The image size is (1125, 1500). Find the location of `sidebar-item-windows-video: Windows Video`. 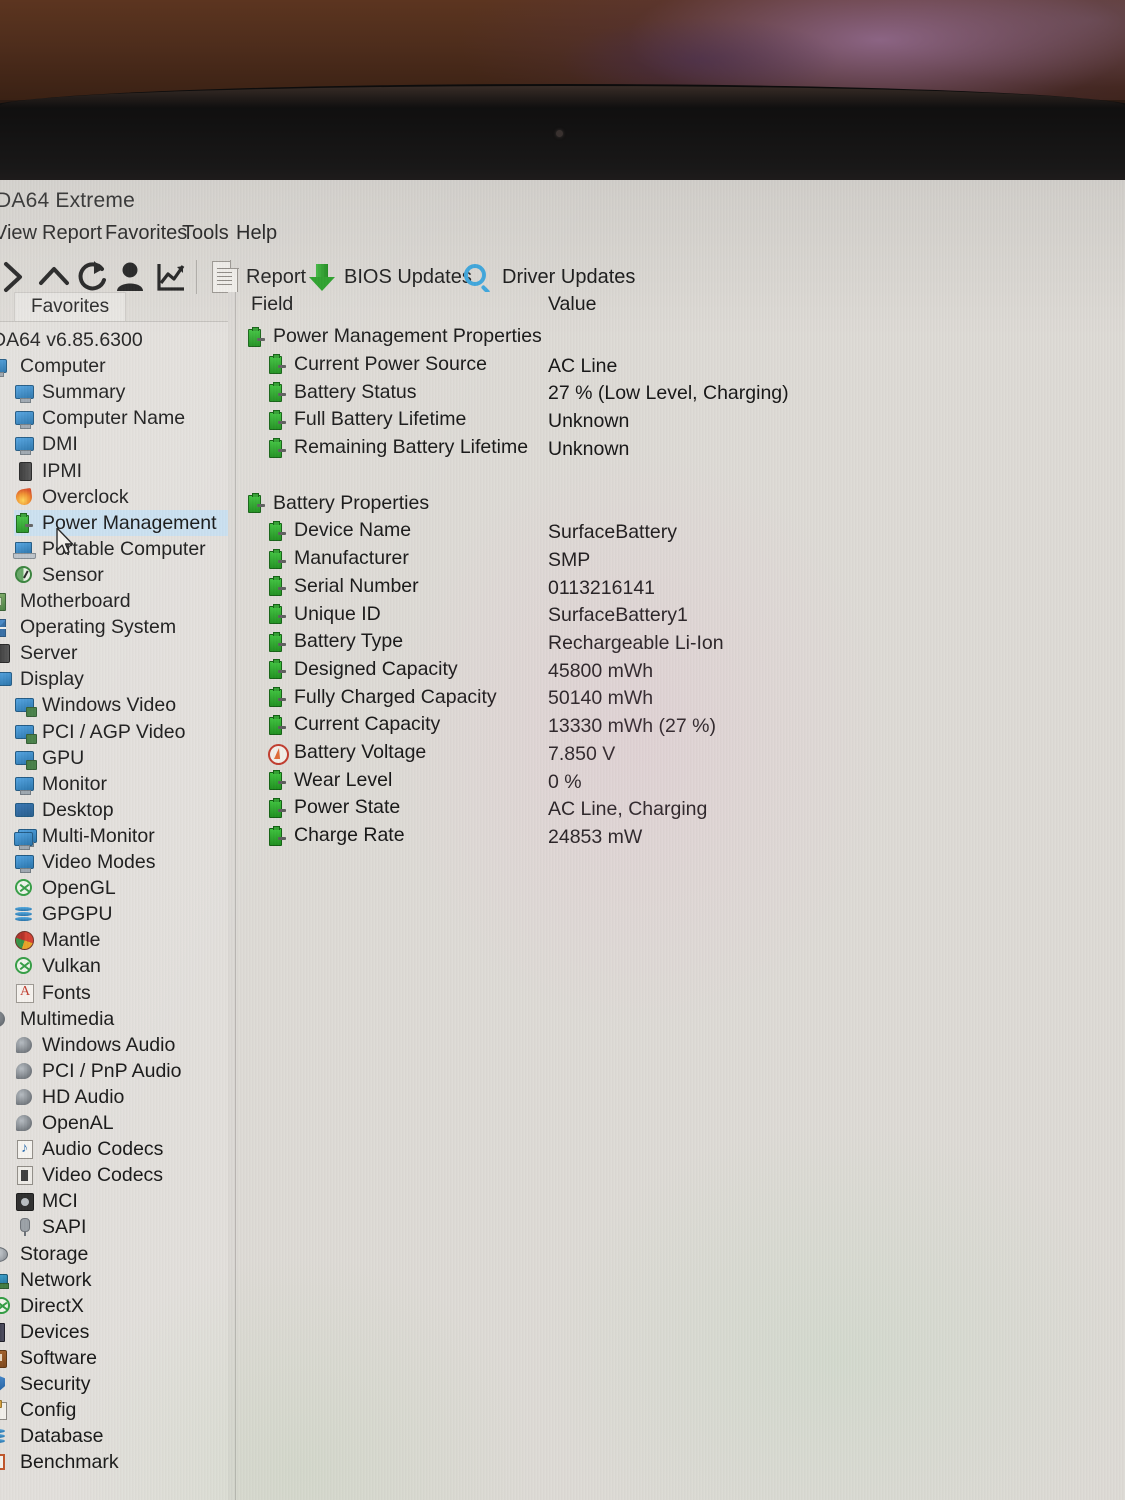

sidebar-item-windows-video: Windows Video is located at coordinates (121, 705).